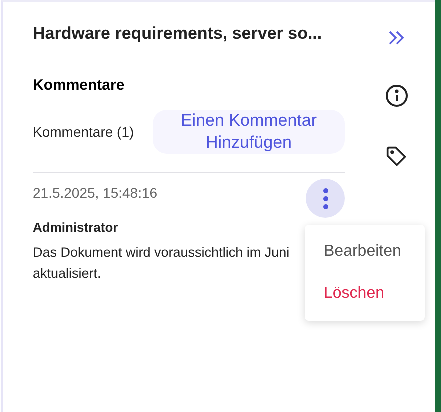 The width and height of the screenshot is (441, 412). I want to click on more-icon, so click(325, 199).